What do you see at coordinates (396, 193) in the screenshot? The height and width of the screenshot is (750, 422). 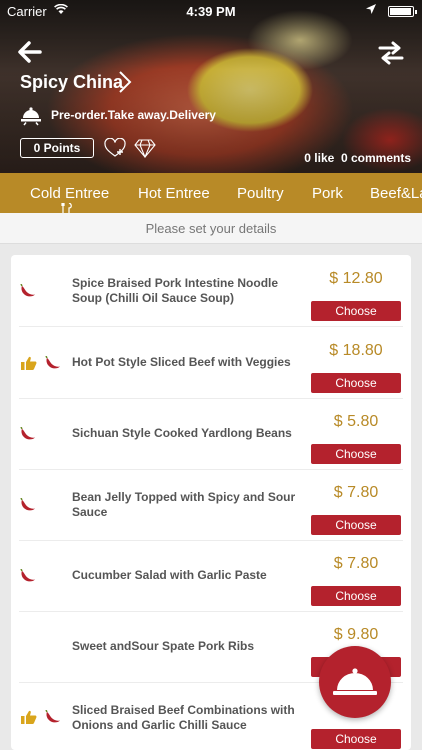 I see `tab-beef-lamb: Beef&La` at bounding box center [396, 193].